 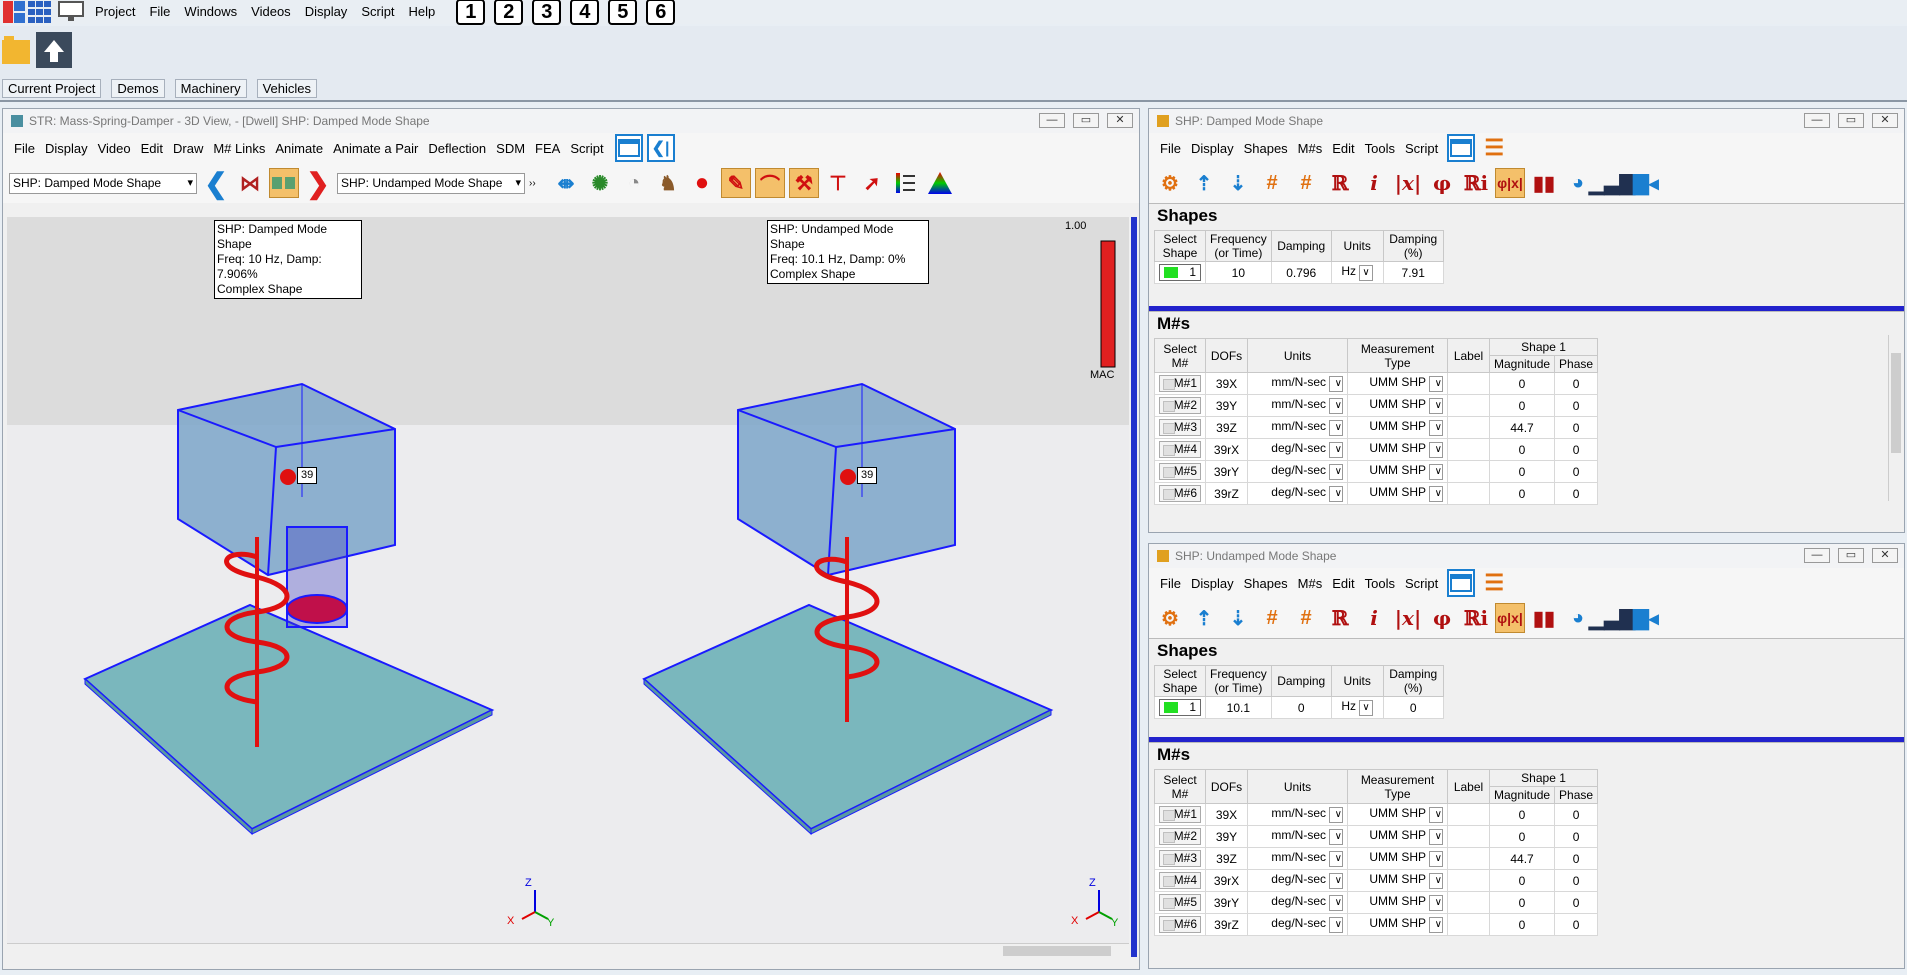 I want to click on phase-magnitude-icon: φ|x|, so click(x=1510, y=183).